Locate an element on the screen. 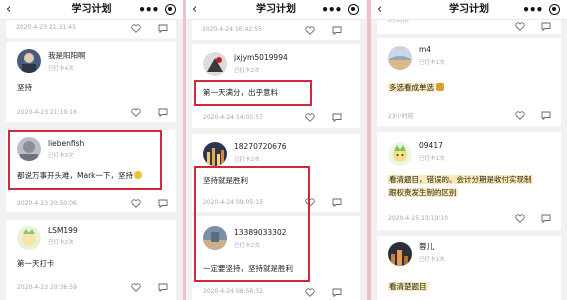 The image size is (567, 300). post-time: 2020-4-23 21:19:16 is located at coordinates (47, 112).